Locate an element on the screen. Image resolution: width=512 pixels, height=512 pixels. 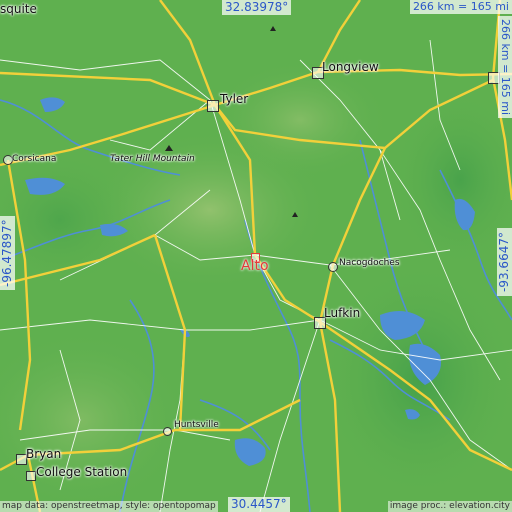
credit-image-proc: image proc.: elevation.city is located at coordinates (449, 506).